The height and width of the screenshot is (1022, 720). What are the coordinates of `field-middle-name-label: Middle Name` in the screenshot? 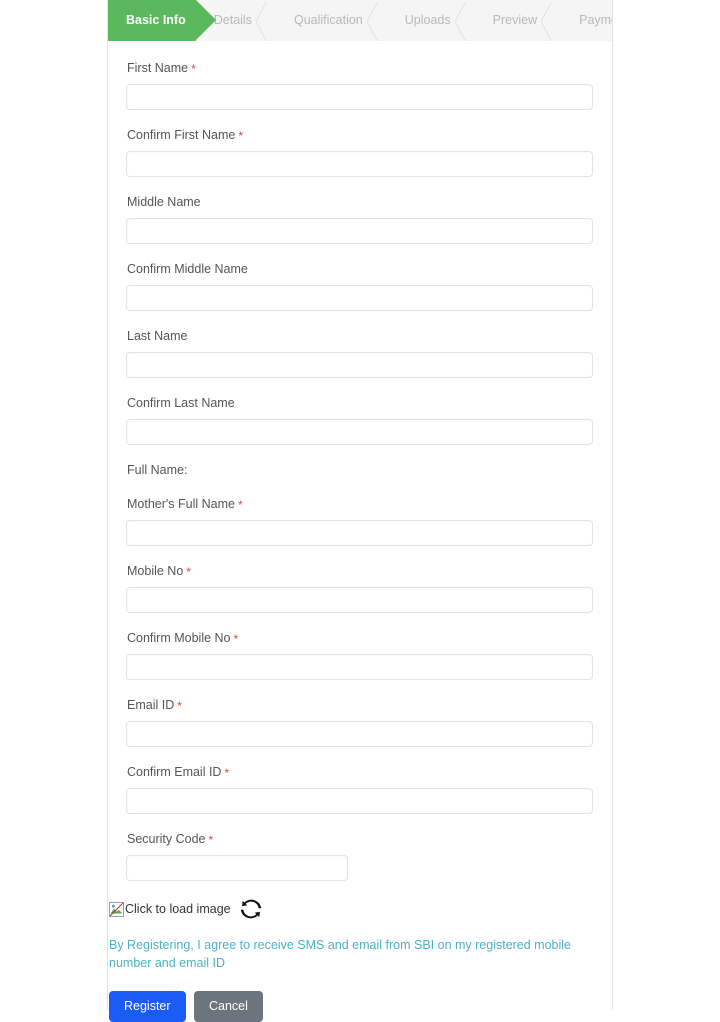 It's located at (360, 199).